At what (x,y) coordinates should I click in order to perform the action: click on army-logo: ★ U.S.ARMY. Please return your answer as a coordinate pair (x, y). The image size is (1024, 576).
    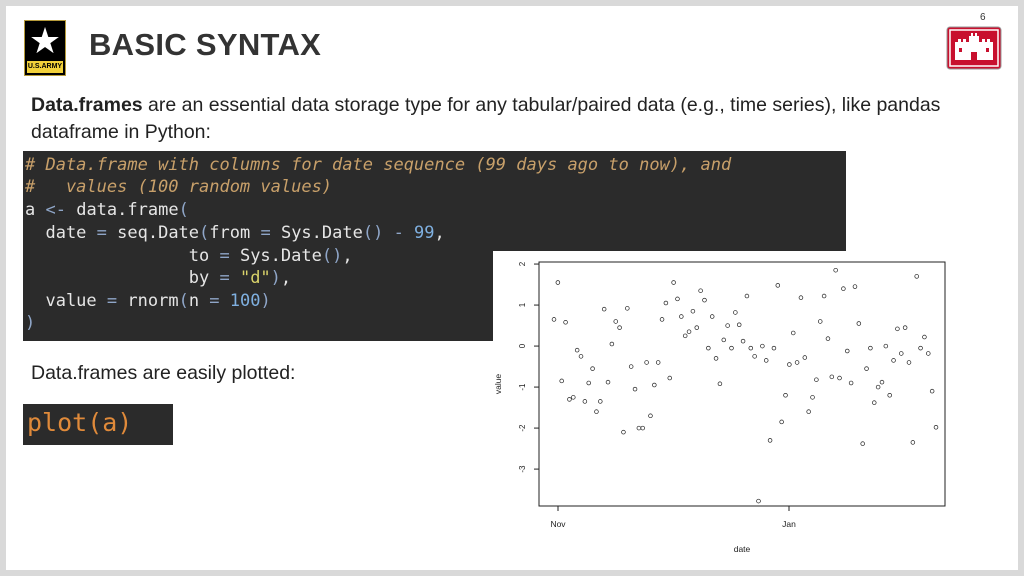
    Looking at the image, I should click on (45, 48).